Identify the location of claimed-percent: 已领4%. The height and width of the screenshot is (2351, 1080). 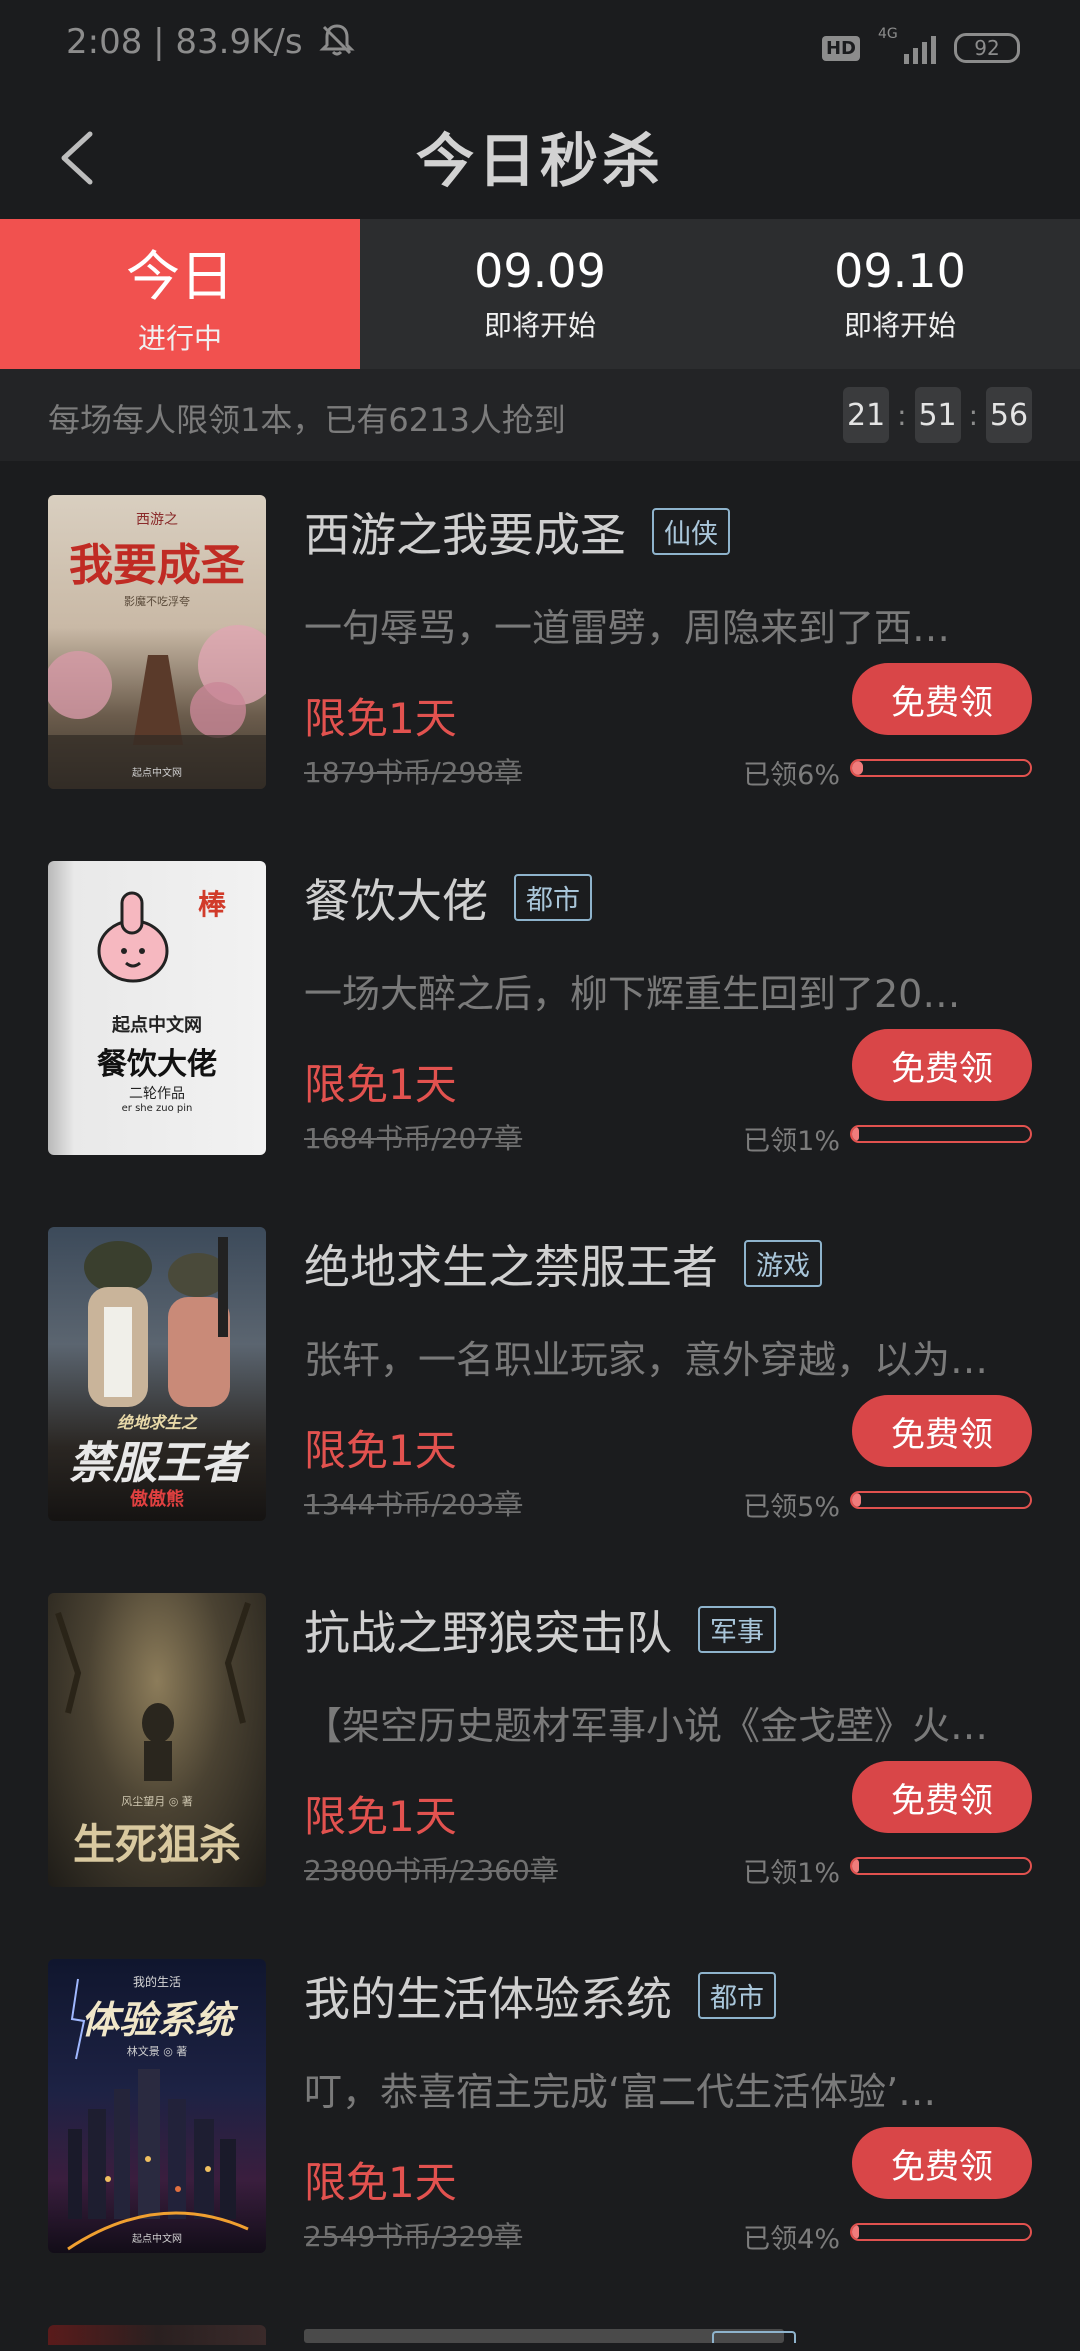
(791, 2239).